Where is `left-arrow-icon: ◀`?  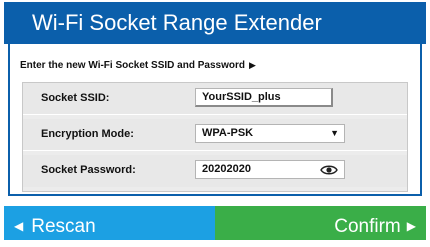 left-arrow-icon: ◀ is located at coordinates (19, 226).